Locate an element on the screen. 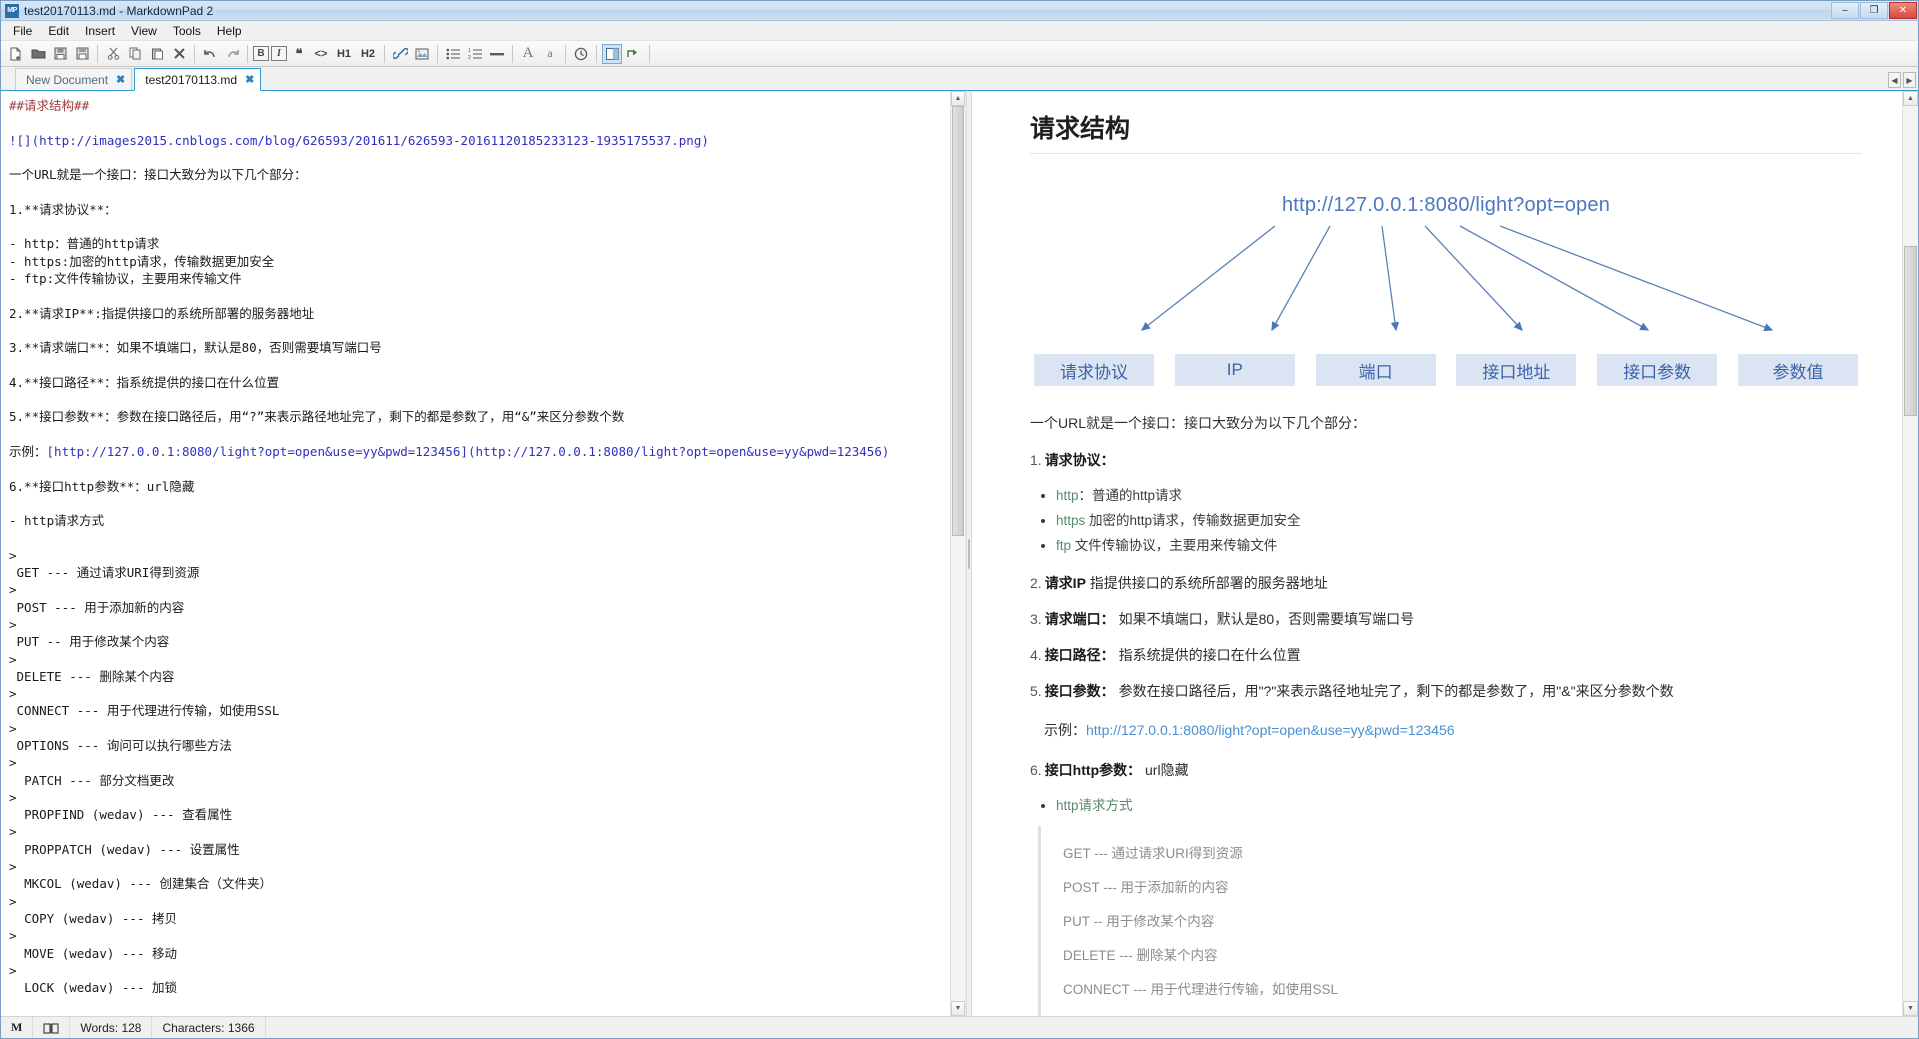  horizontal-rule-icon is located at coordinates (497, 54).